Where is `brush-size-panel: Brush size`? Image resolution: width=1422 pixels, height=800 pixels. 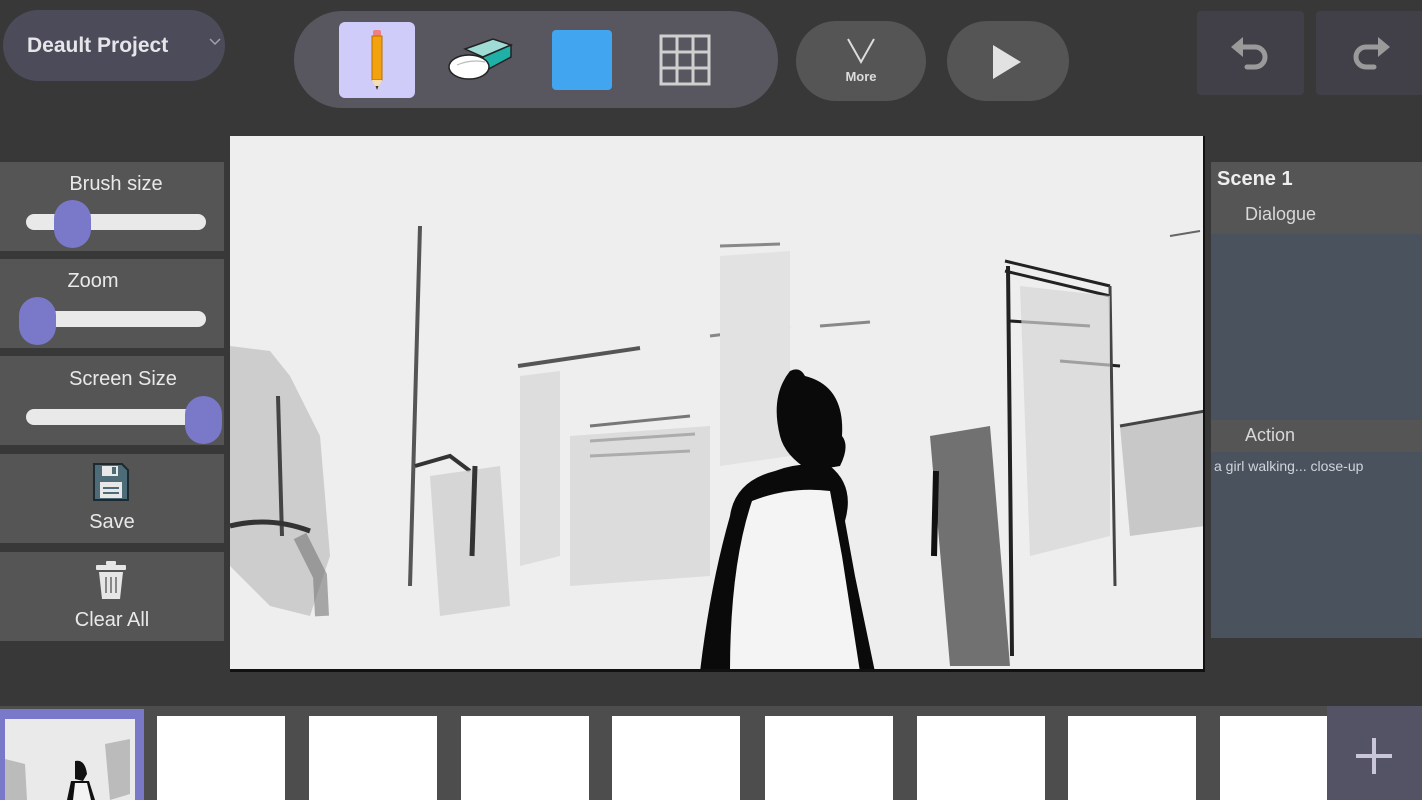
brush-size-panel: Brush size is located at coordinates (112, 206).